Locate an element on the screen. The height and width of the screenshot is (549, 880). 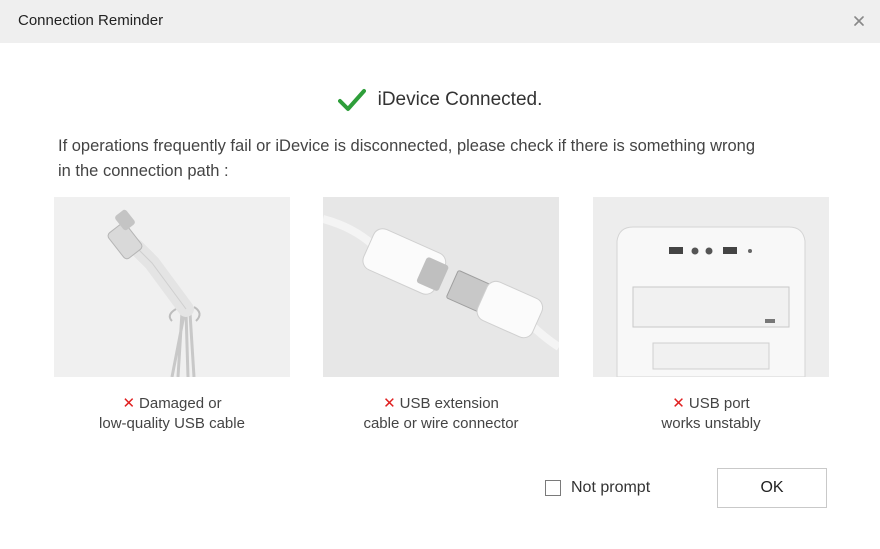
issue-card-usb-port: ✕ USB port works unstably is located at coordinates (711, 315).